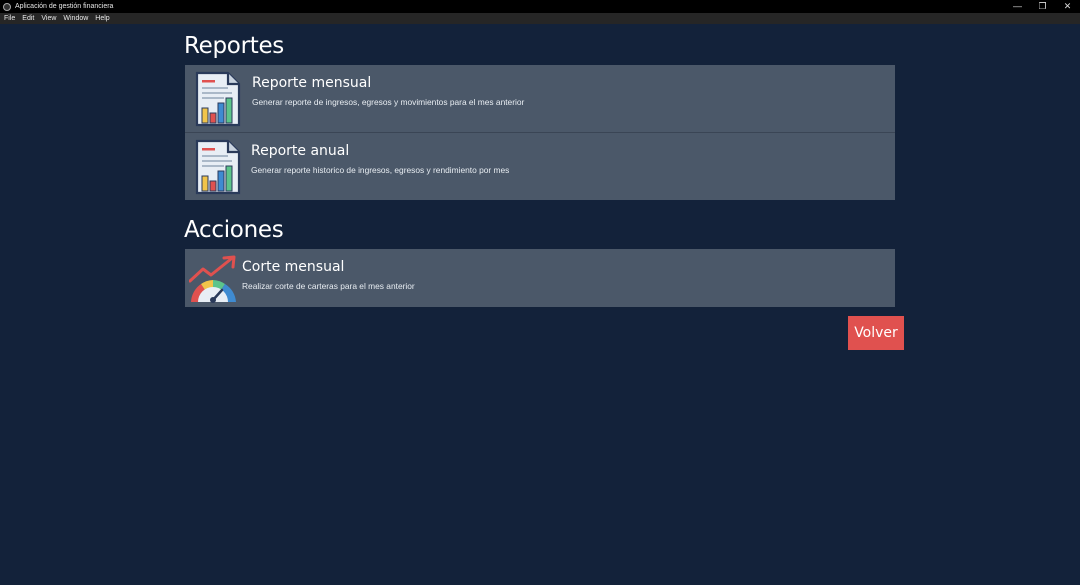 The height and width of the screenshot is (585, 1080). Describe the element at coordinates (1067, 6) in the screenshot. I see `close-button: ✕` at that location.